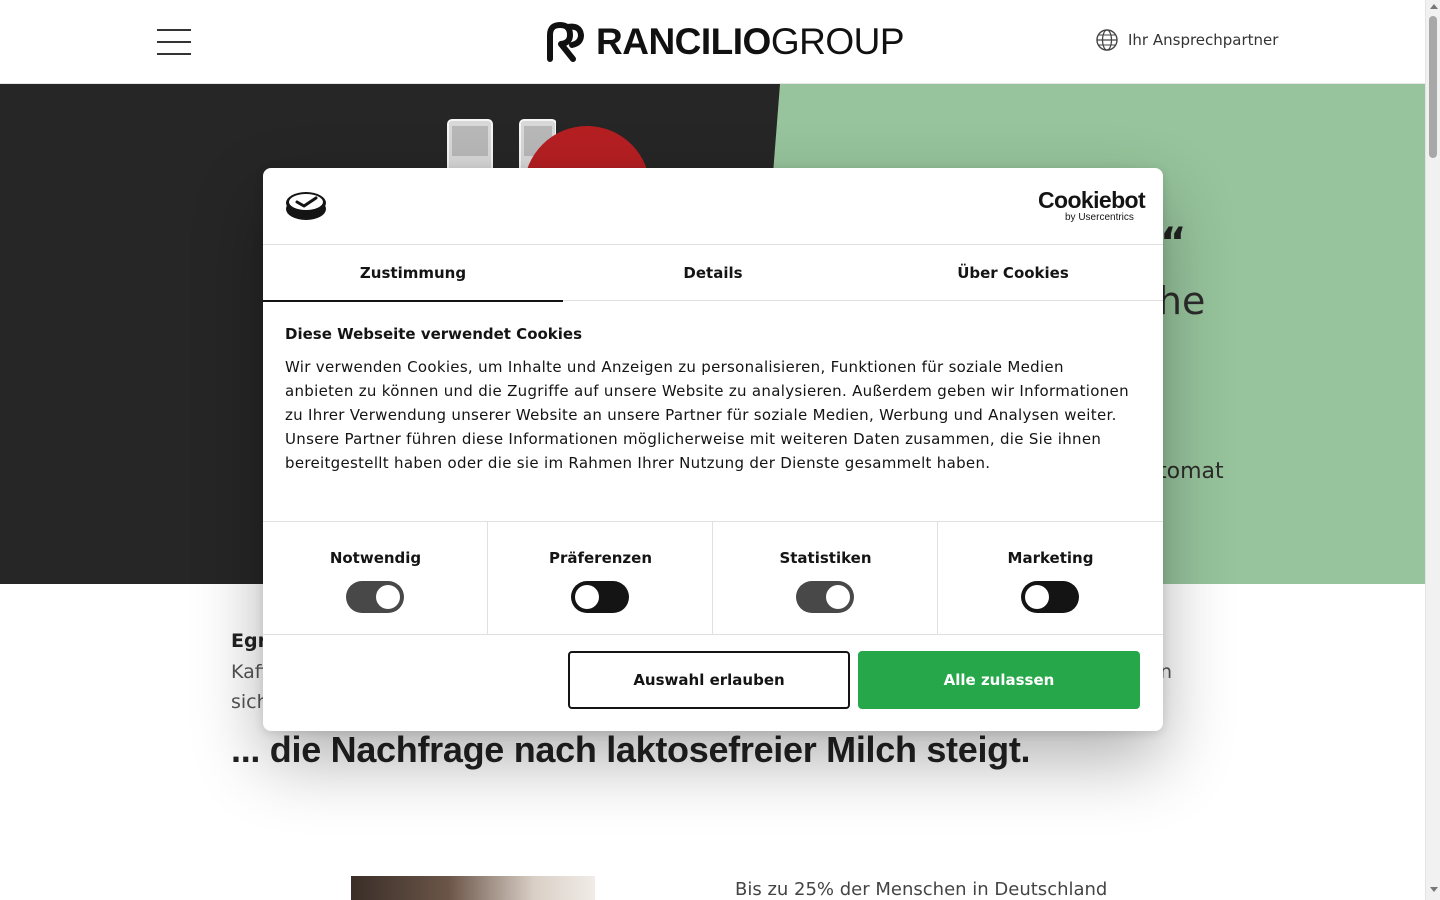  I want to click on hamburger-menu-icon, so click(174, 42).